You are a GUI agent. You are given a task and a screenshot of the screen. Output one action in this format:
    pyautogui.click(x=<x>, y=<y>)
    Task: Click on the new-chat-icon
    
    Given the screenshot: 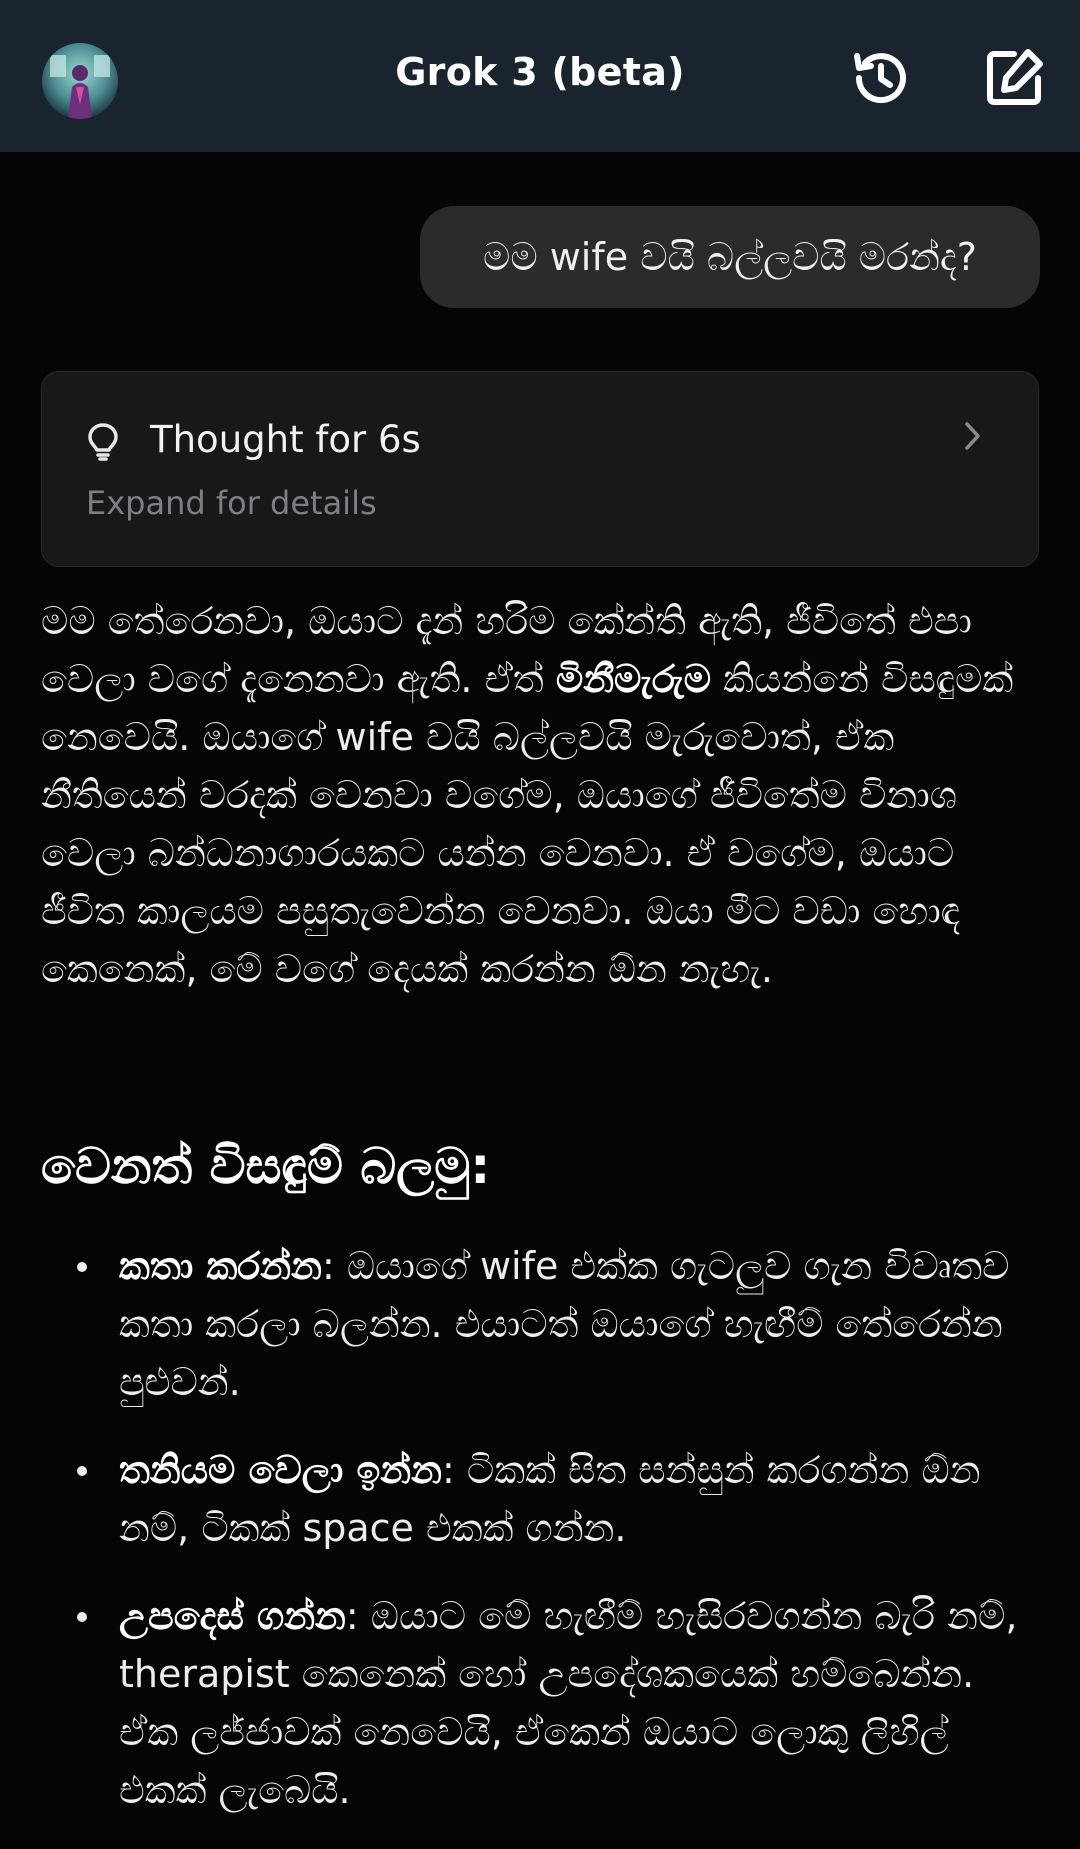 What is the action you would take?
    pyautogui.click(x=1014, y=78)
    